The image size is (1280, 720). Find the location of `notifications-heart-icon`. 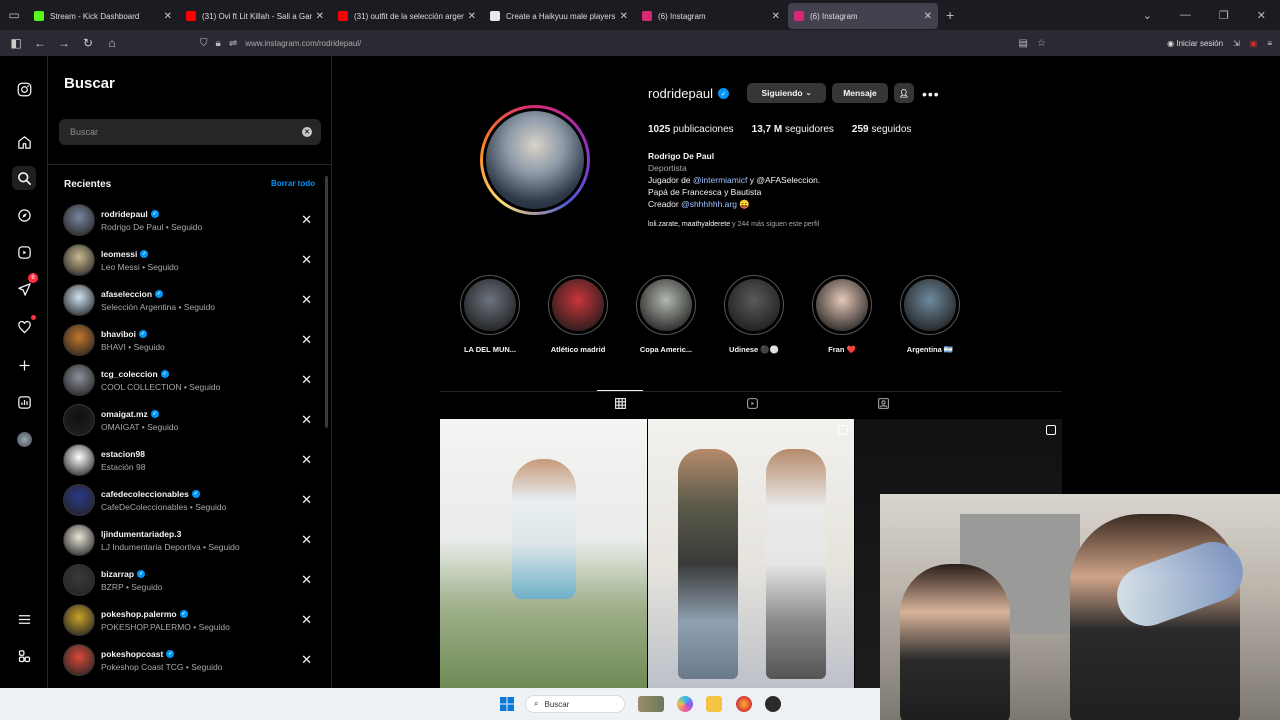

notifications-heart-icon is located at coordinates (24, 327).